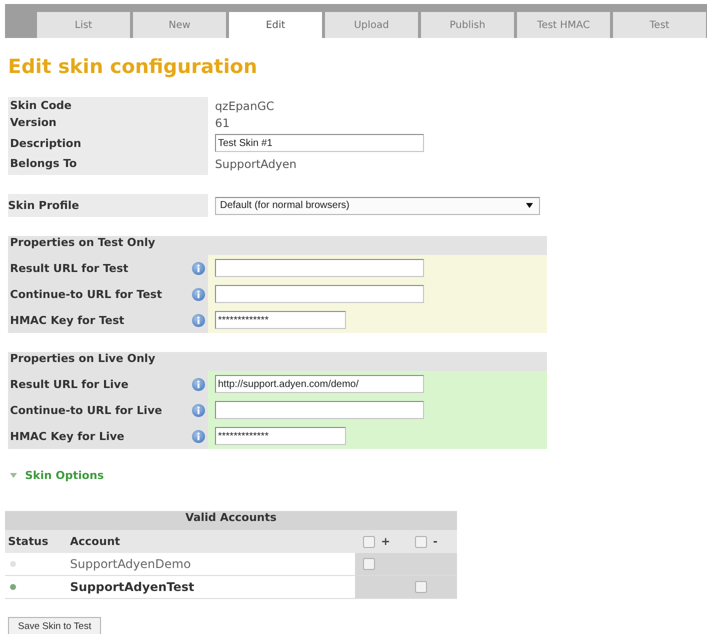 This screenshot has width=707, height=634. Describe the element at coordinates (41, 105) in the screenshot. I see `field-label: Skin Code` at that location.